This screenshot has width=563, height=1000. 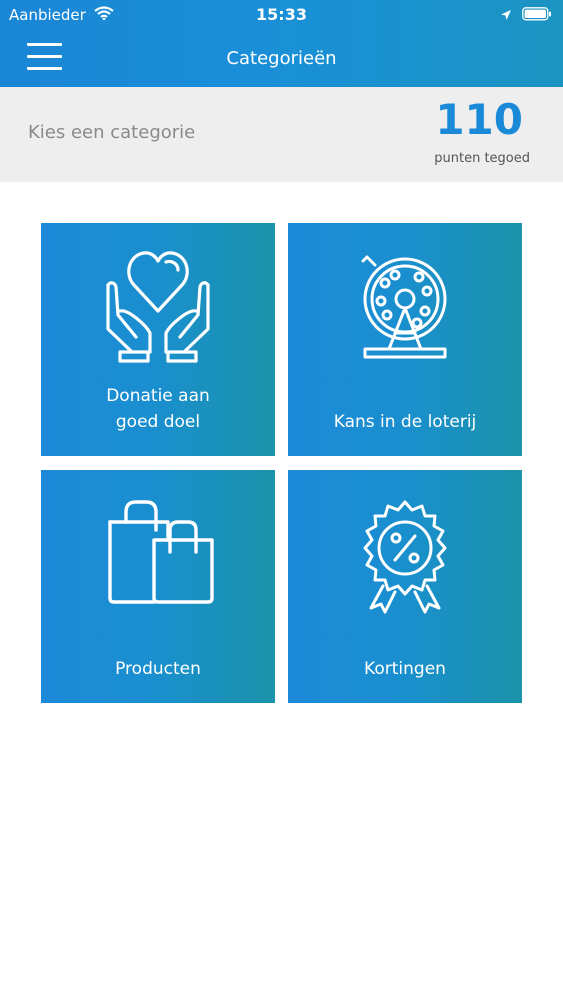 I want to click on page-title: Categorieën, so click(x=281, y=58).